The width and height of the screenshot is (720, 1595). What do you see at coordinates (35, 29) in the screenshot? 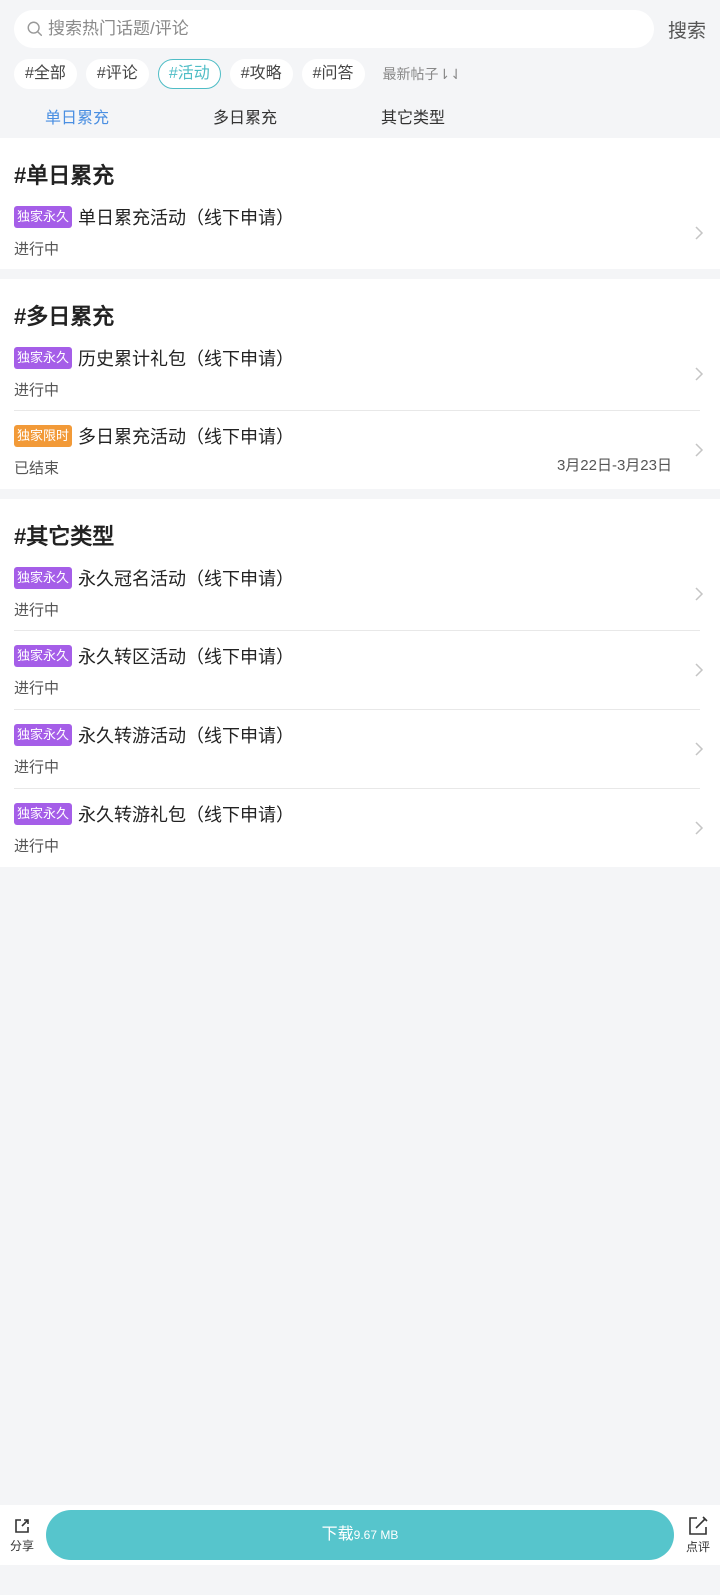
I see `search-icon` at bounding box center [35, 29].